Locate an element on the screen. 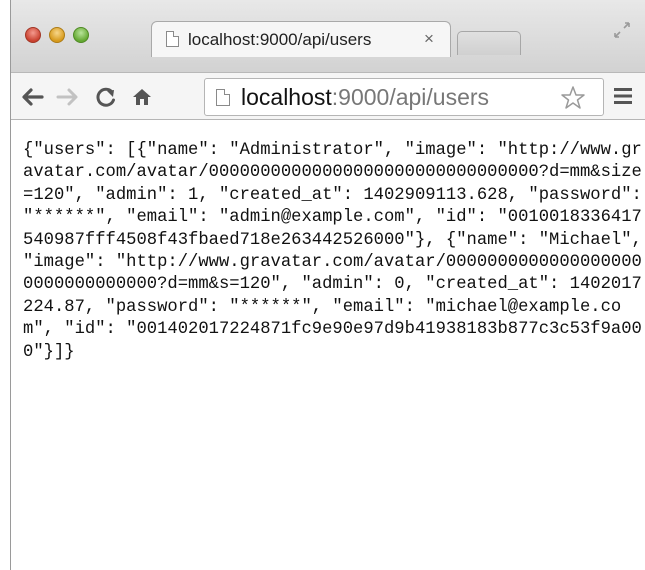 Image resolution: width=645 pixels, height=570 pixels. tab-active: localhost:9000/api/users × is located at coordinates (301, 39).